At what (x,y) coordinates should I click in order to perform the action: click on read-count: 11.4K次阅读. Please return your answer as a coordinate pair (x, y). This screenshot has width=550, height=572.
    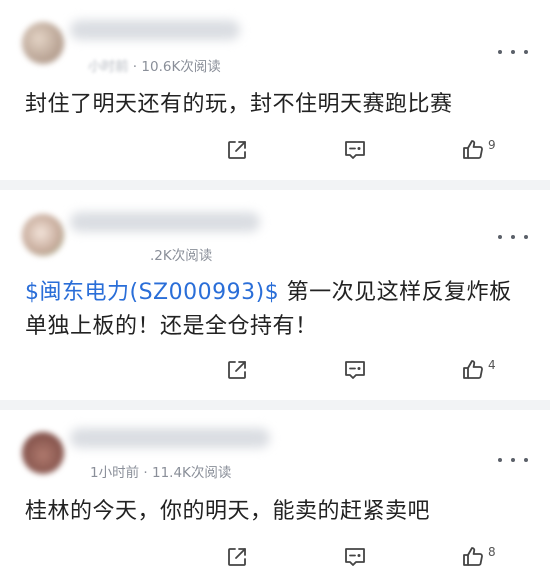
    Looking at the image, I should click on (191, 473).